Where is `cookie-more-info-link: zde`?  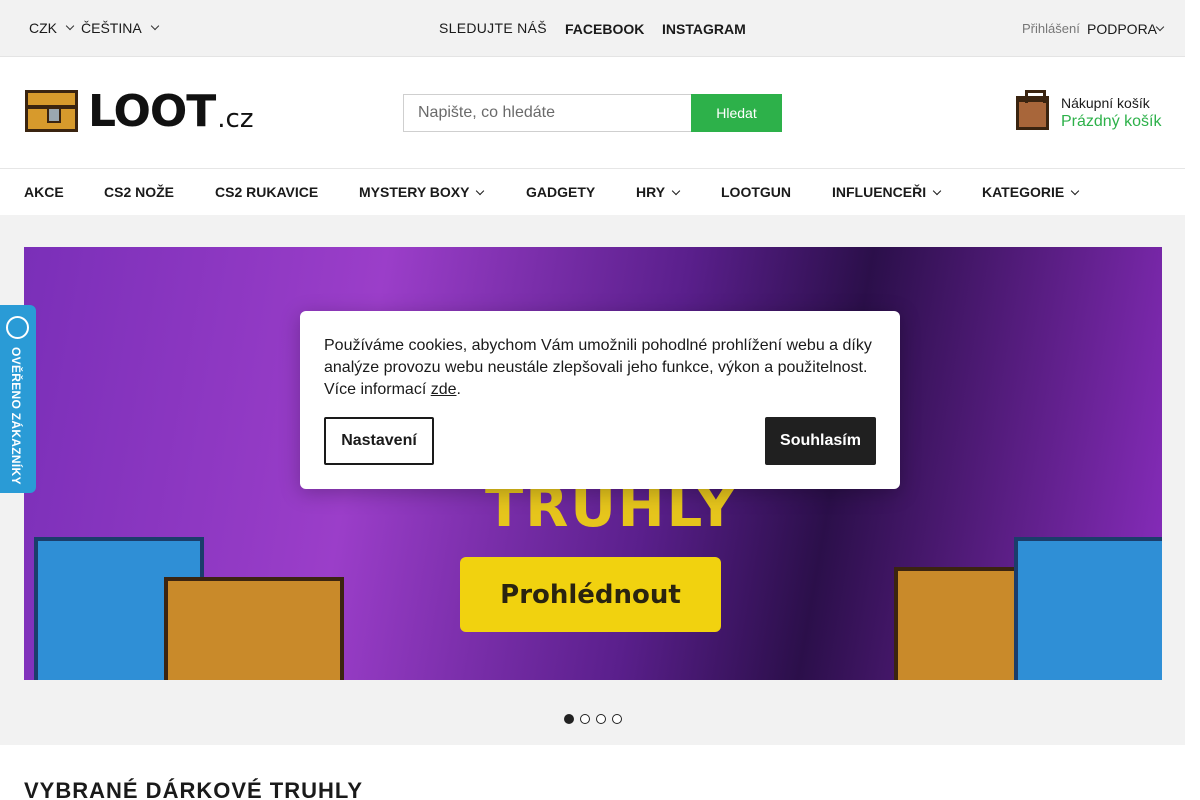 cookie-more-info-link: zde is located at coordinates (444, 389).